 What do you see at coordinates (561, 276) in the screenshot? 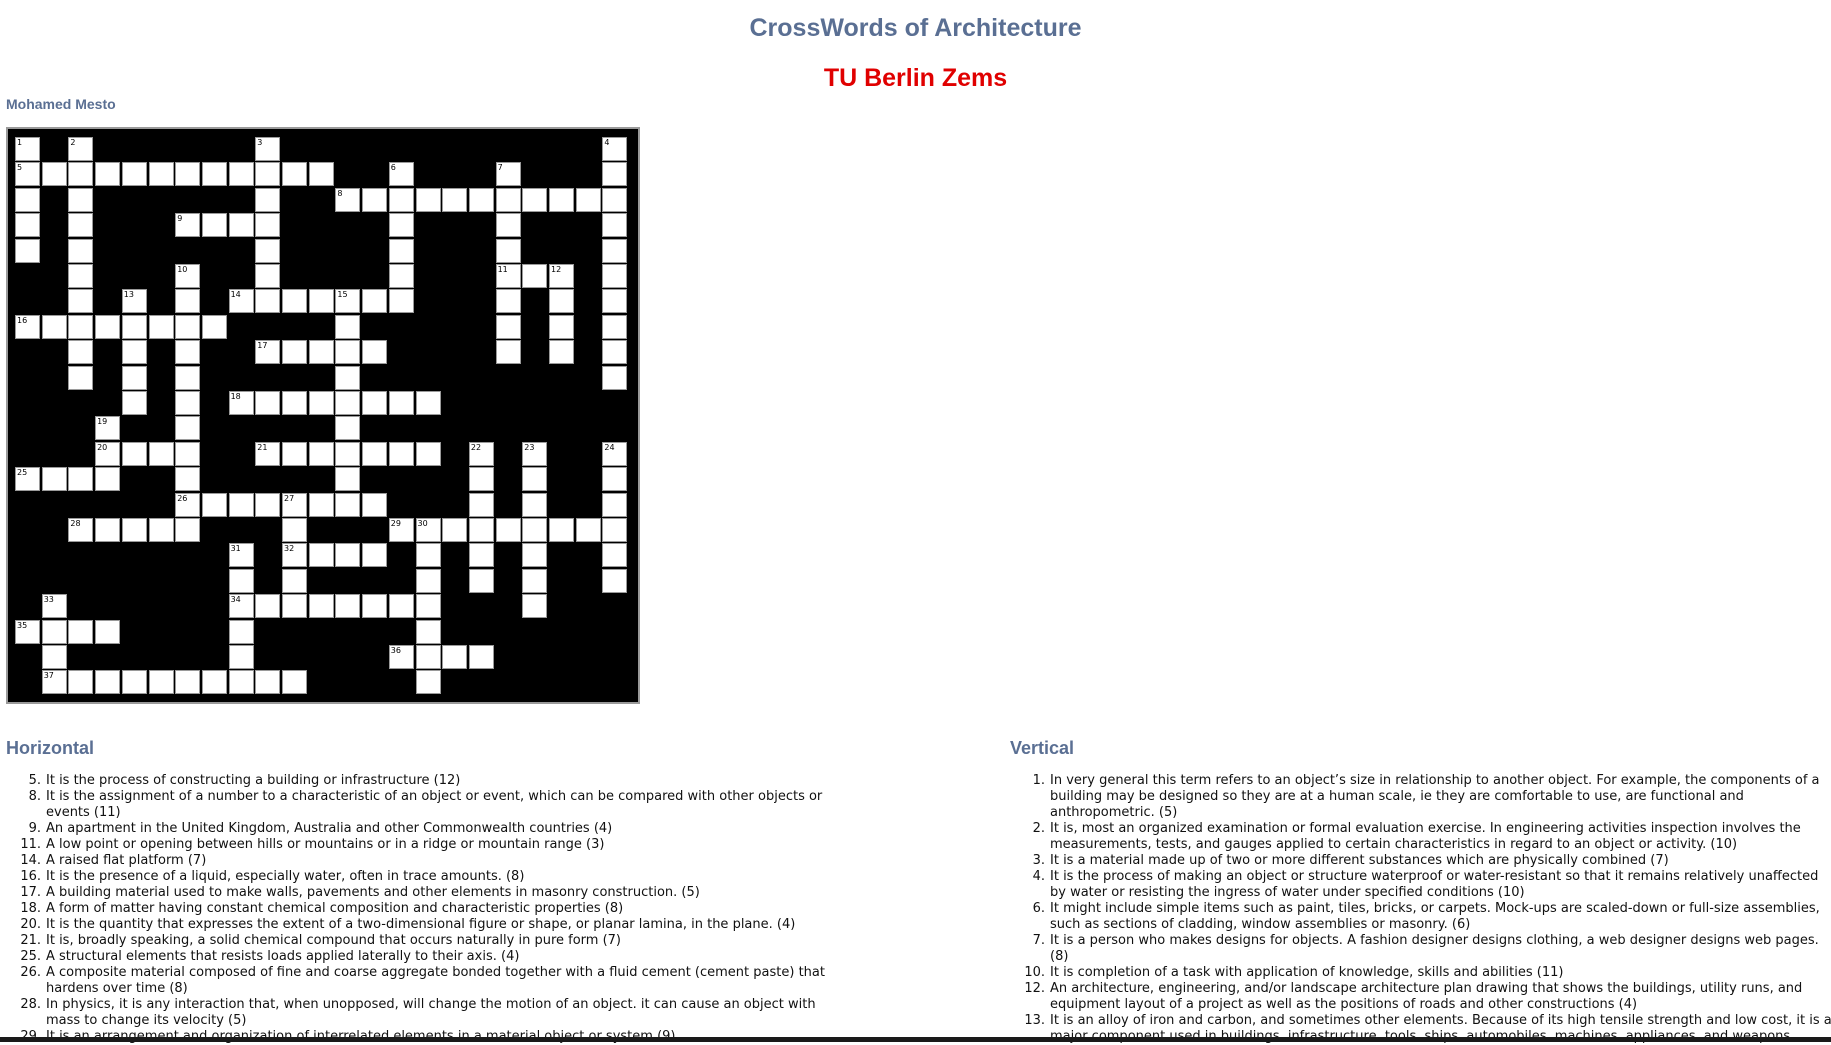
I see `grid-cell: 12` at bounding box center [561, 276].